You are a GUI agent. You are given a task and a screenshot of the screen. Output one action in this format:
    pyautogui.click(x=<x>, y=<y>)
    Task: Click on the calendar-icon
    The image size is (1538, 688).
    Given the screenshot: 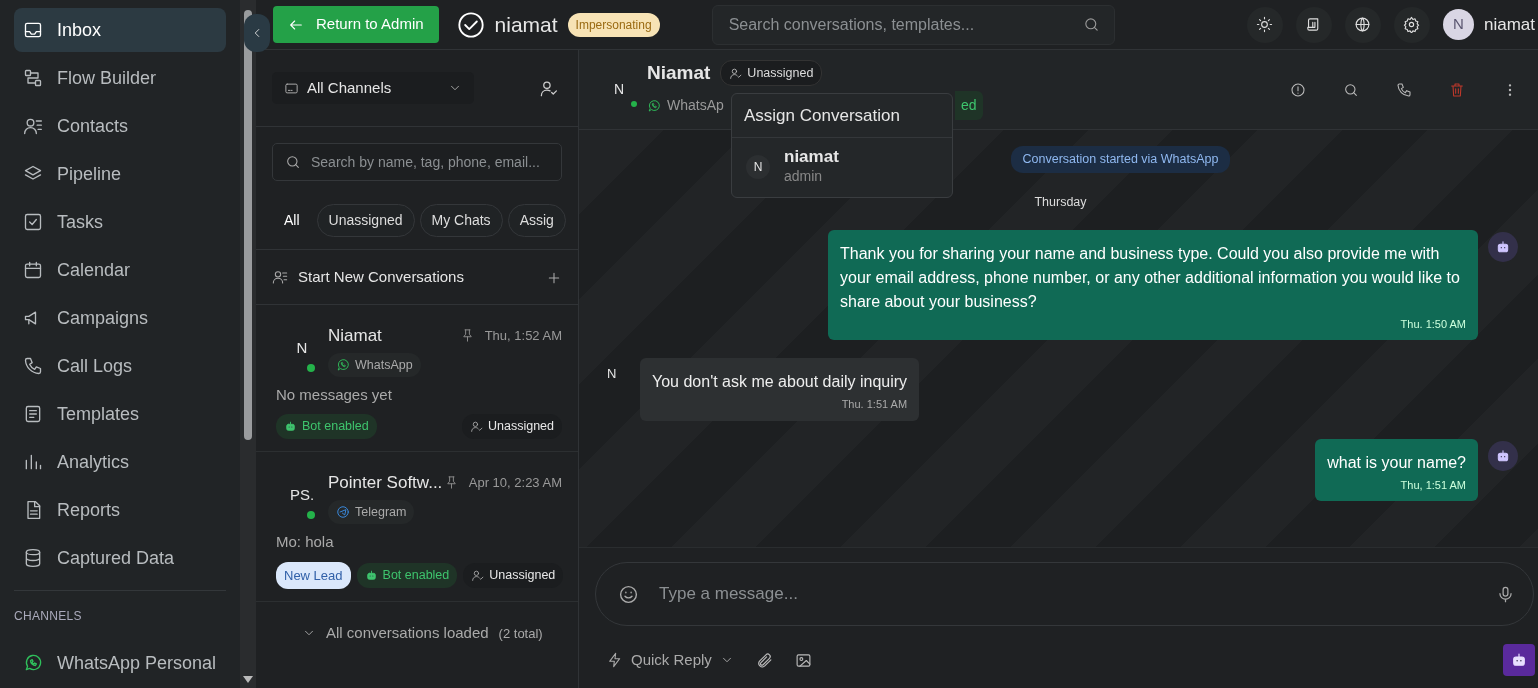 What is the action you would take?
    pyautogui.click(x=33, y=270)
    